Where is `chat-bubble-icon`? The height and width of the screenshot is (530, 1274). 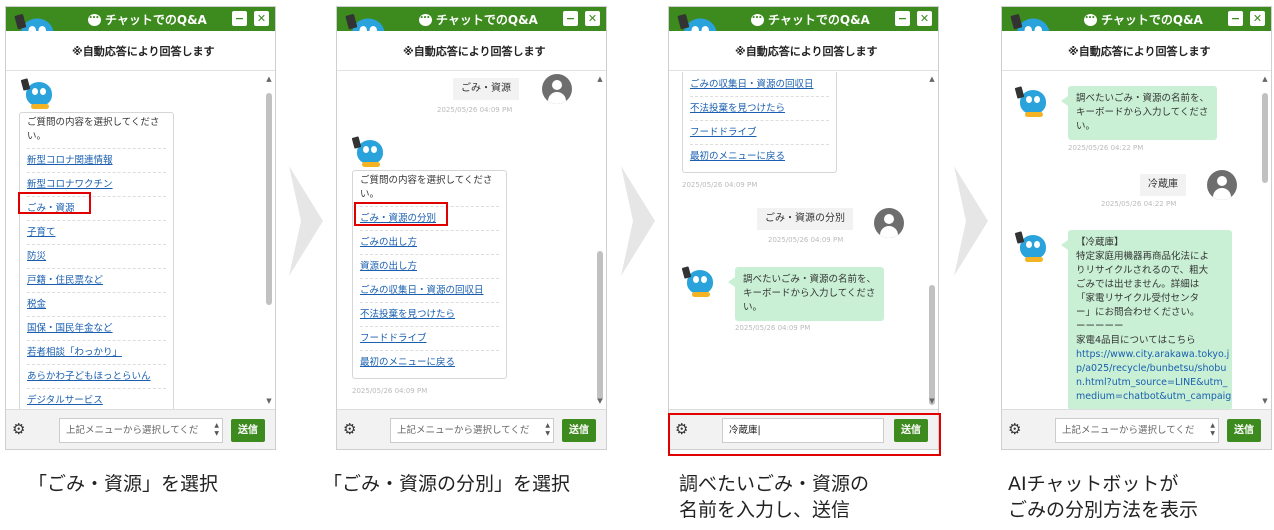 chat-bubble-icon is located at coordinates (94, 18).